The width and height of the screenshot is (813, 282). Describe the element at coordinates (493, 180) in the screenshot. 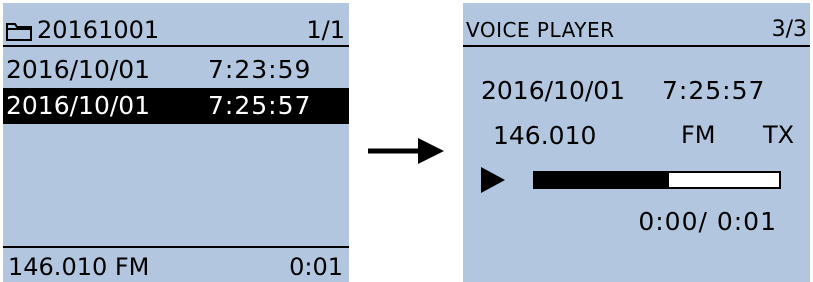

I see `play-icon` at that location.